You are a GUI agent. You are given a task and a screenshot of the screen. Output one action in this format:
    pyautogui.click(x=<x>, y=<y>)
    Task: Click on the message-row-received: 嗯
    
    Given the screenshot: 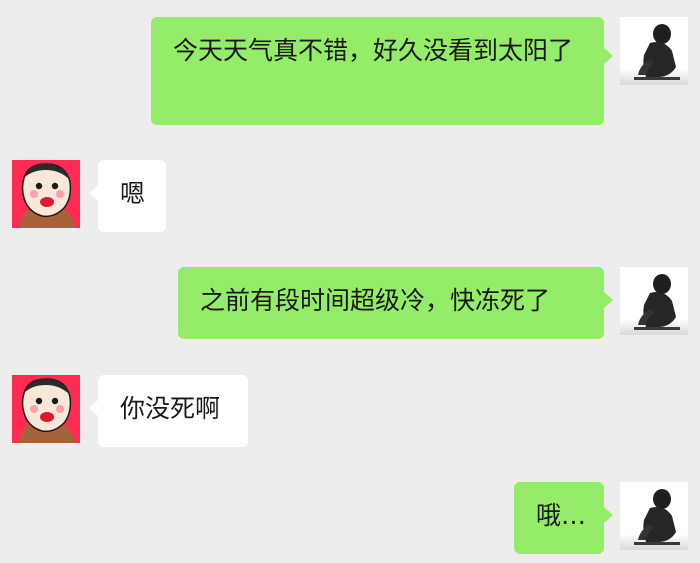 What is the action you would take?
    pyautogui.click(x=350, y=196)
    